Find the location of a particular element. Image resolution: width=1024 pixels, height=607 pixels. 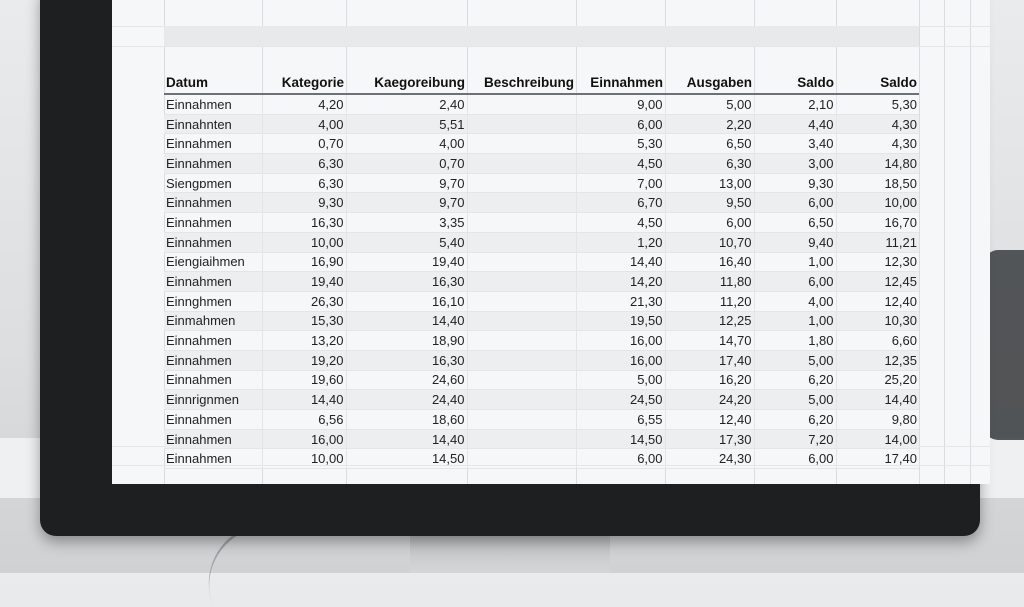

table-cell: 18,50 is located at coordinates (877, 183).